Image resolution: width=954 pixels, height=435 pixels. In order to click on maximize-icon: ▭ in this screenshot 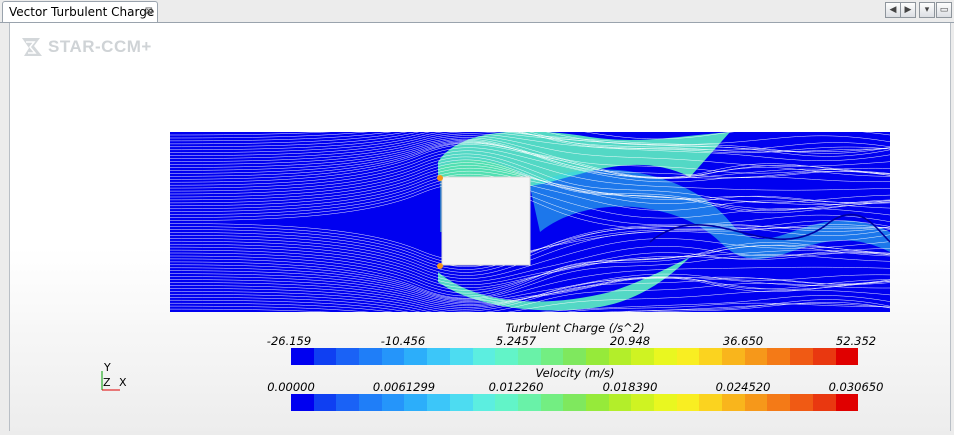, I will do `click(944, 10)`.